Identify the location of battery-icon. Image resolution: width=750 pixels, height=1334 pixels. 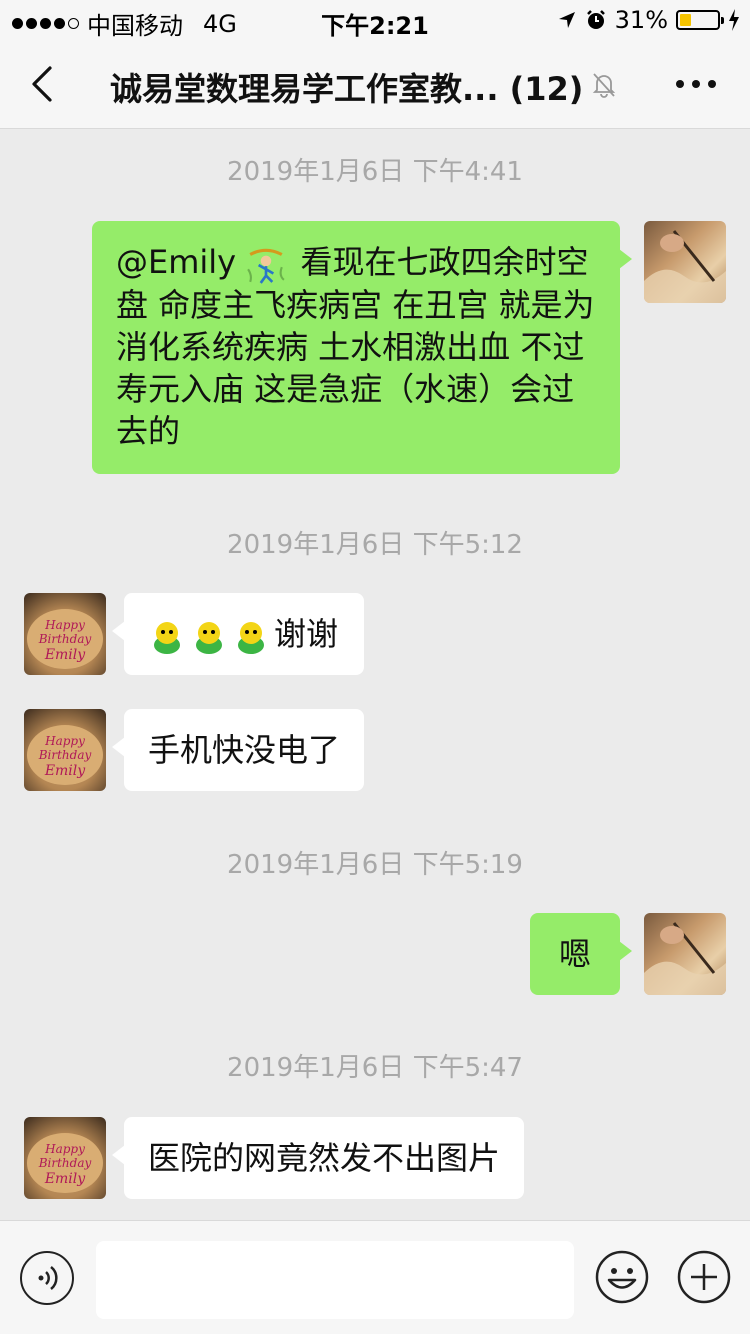
(700, 20).